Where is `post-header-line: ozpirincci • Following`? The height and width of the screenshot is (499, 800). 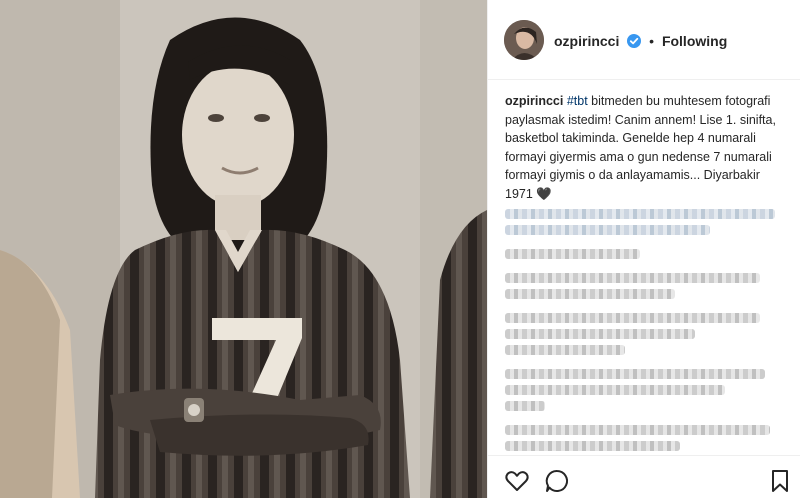 post-header-line: ozpirincci • Following is located at coordinates (640, 42).